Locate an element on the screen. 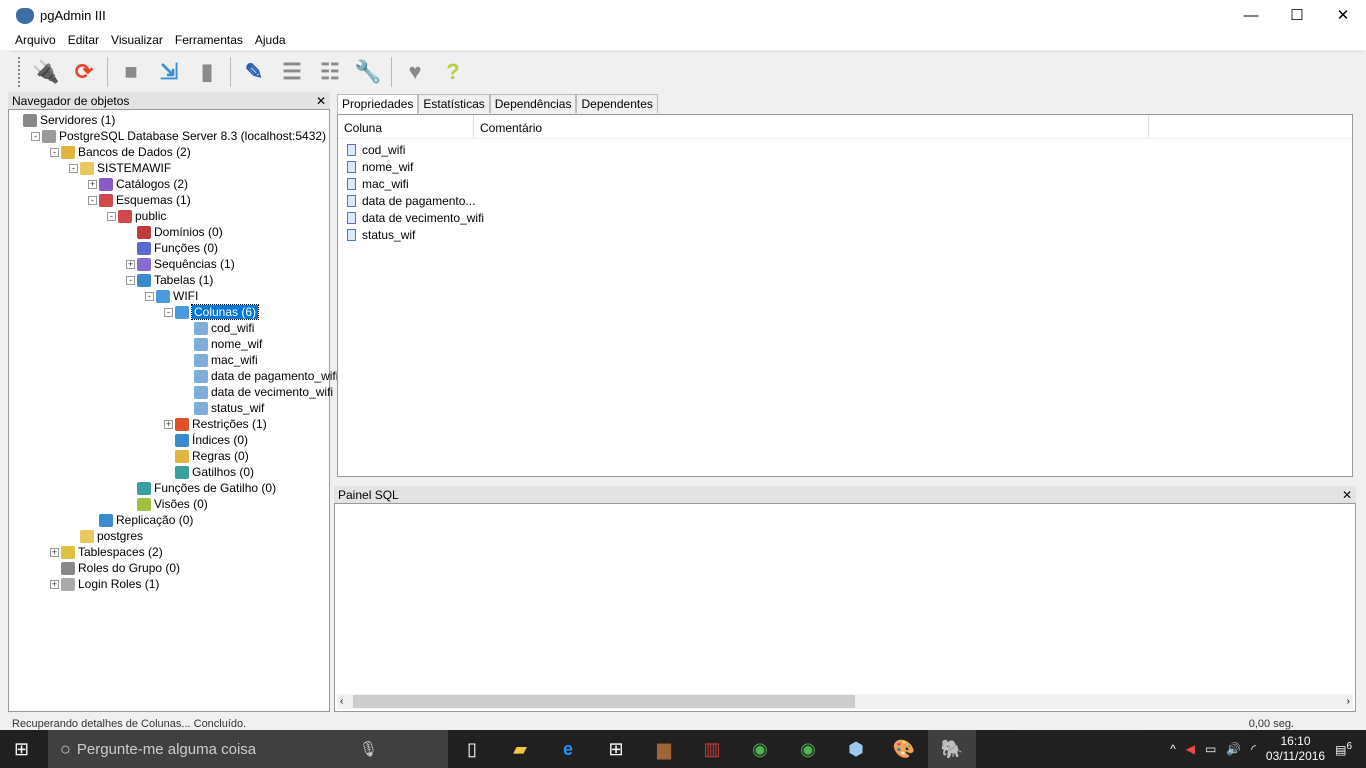 The height and width of the screenshot is (768, 1366). tree-node: Replicação (0) is located at coordinates (146, 520).